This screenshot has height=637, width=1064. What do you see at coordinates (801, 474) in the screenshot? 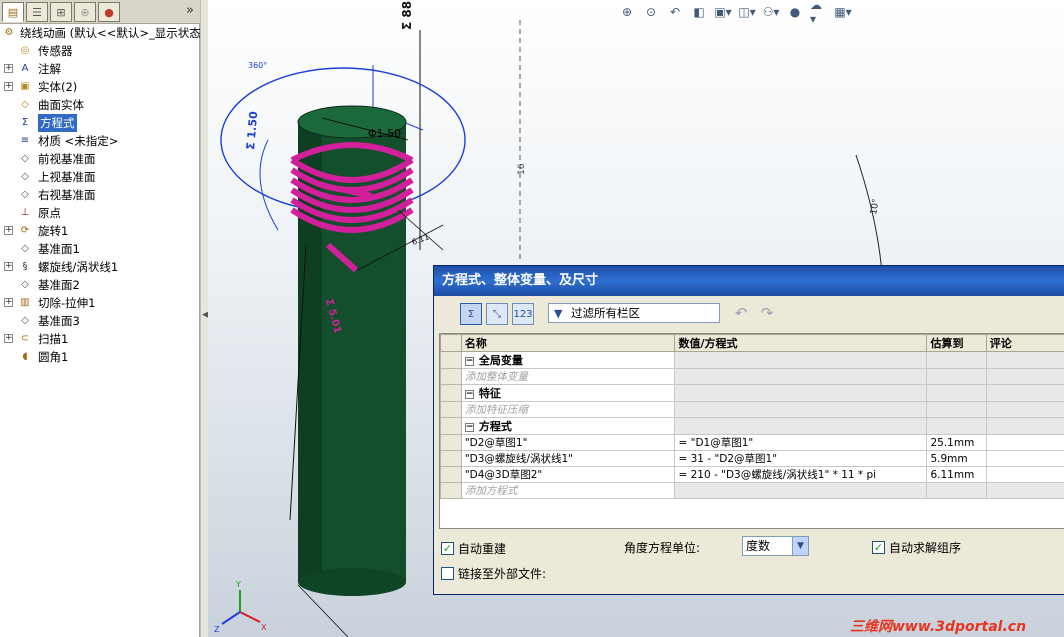
I see `equation-value-cell: = 210 - "D3@螺旋线/涡状线1" * 11 * pi` at bounding box center [801, 474].